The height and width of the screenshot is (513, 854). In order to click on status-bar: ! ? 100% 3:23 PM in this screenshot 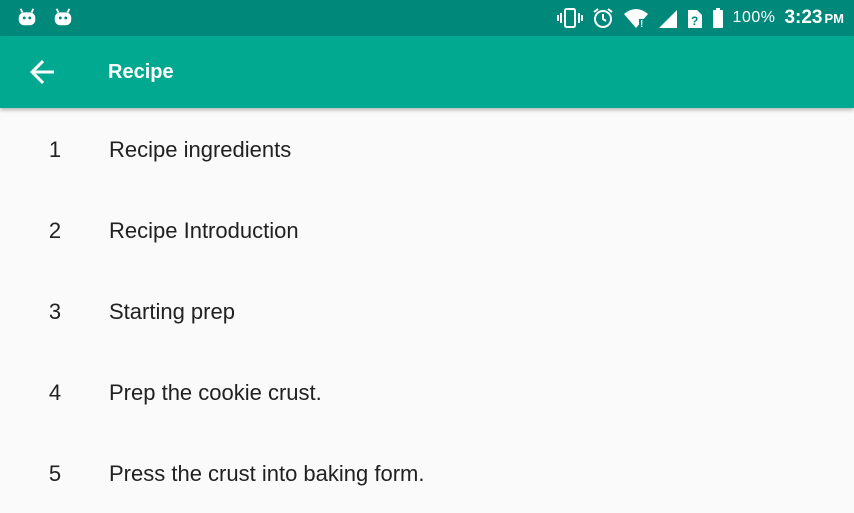, I will do `click(427, 18)`.